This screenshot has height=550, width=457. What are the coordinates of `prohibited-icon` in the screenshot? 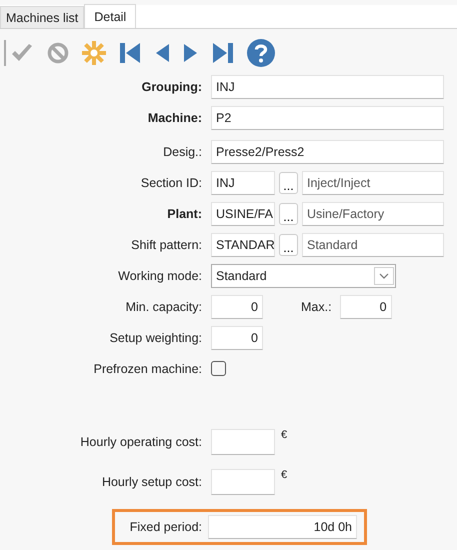 It's located at (58, 53).